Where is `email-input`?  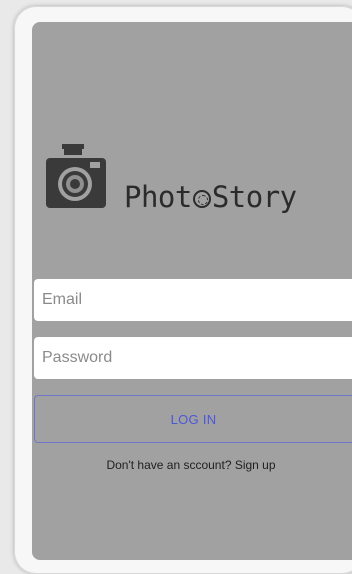 email-input is located at coordinates (197, 300).